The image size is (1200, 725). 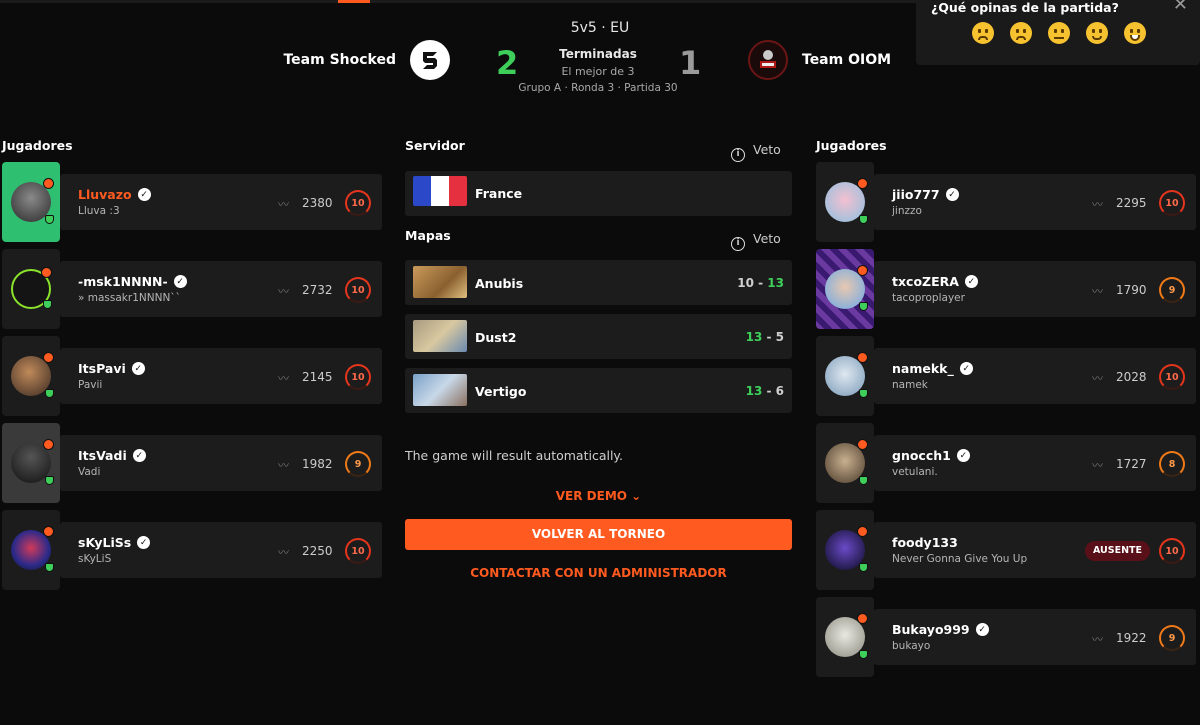 What do you see at coordinates (598, 496) in the screenshot?
I see `ver-demo-button: VER DEMO ⌄` at bounding box center [598, 496].